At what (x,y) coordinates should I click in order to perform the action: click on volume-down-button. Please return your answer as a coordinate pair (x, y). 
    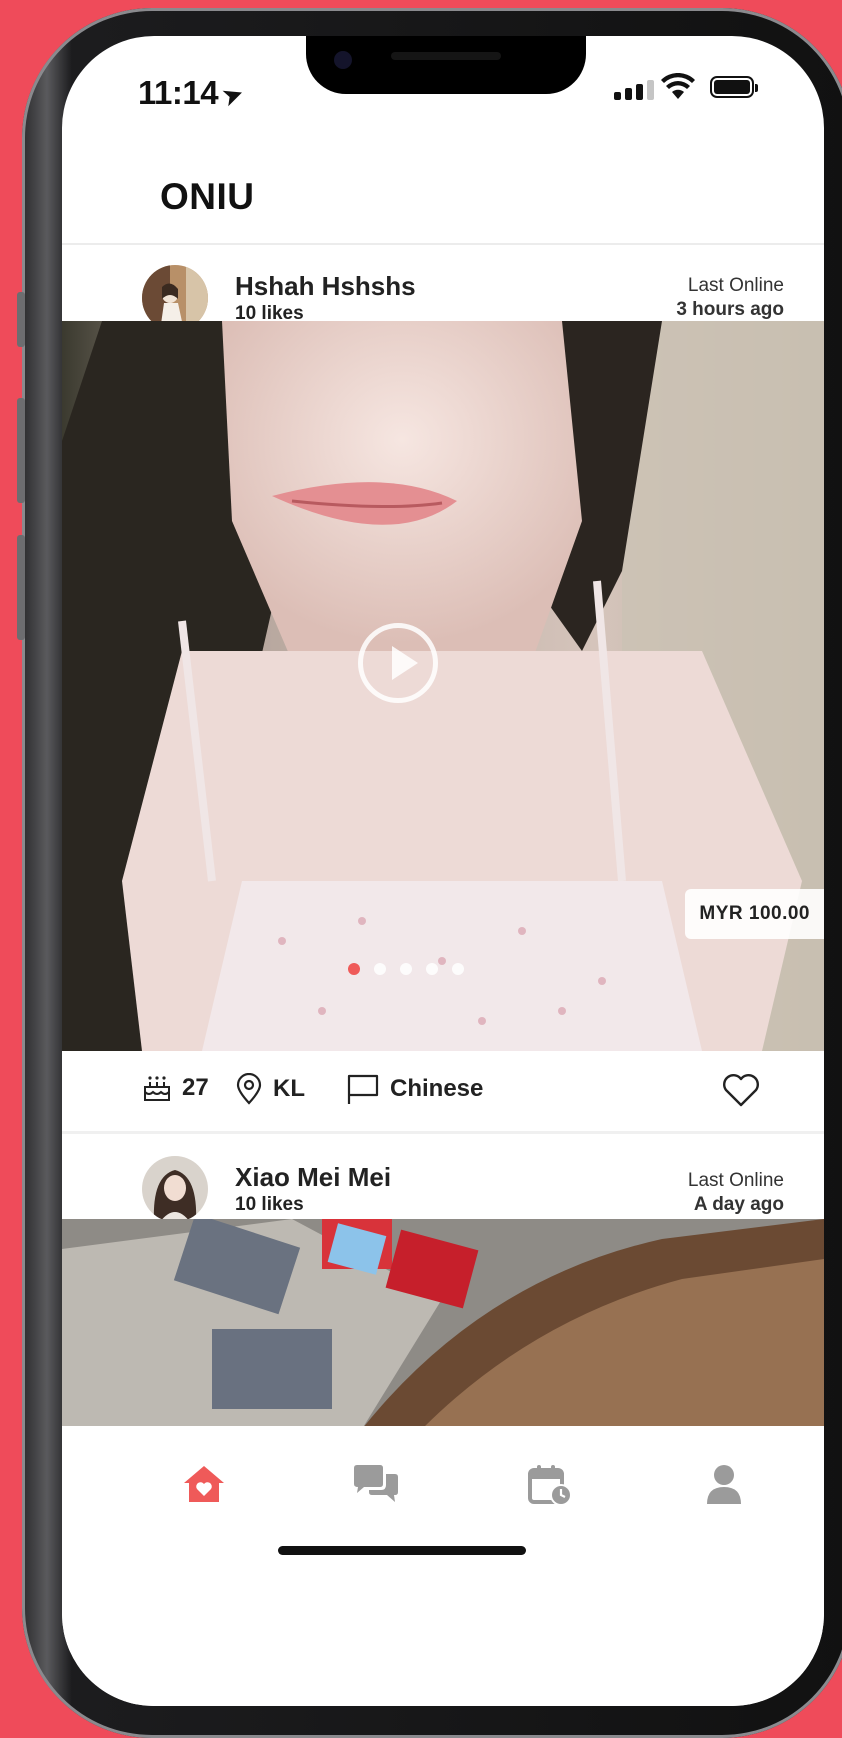
    Looking at the image, I should click on (21, 587).